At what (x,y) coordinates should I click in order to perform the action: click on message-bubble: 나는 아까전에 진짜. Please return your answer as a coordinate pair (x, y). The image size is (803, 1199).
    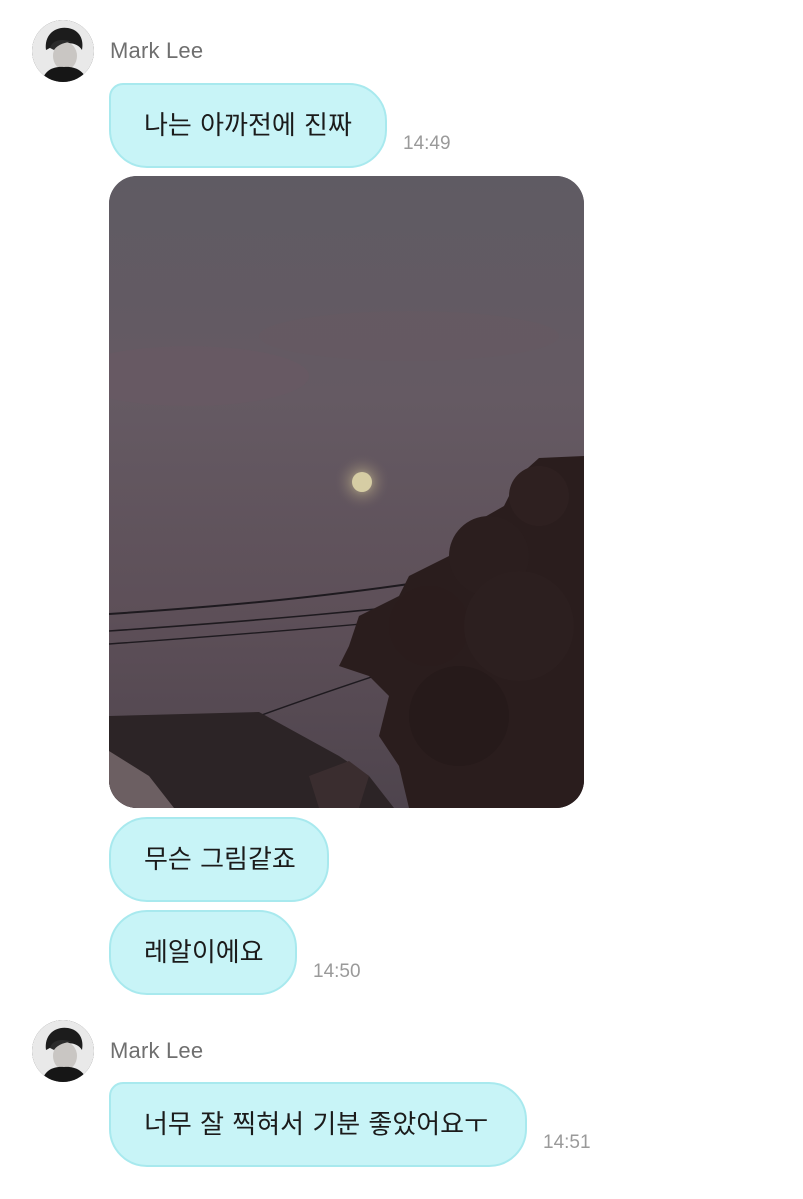
    Looking at the image, I should click on (248, 125).